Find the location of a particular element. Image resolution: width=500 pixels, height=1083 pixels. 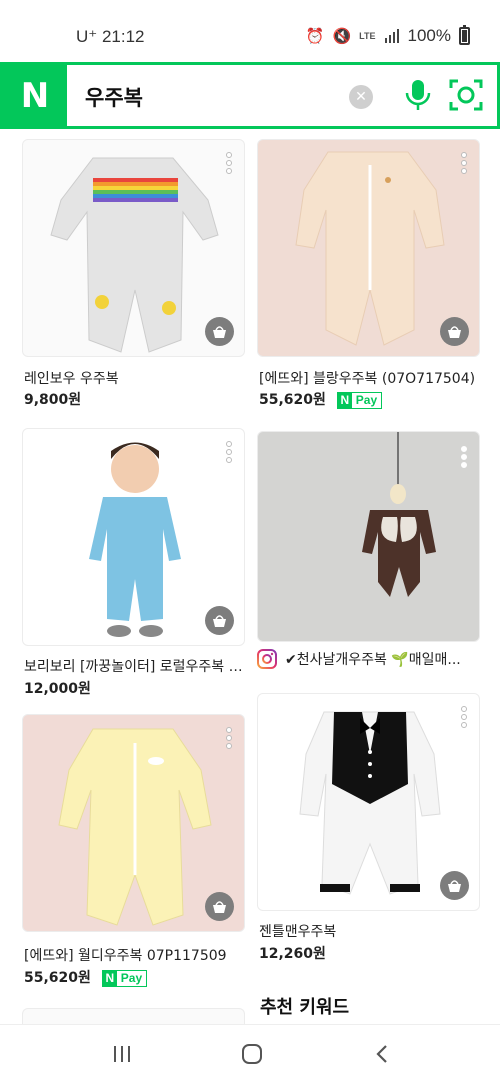

recommend-keywords-title: 추천 키워드 is located at coordinates (305, 1007).